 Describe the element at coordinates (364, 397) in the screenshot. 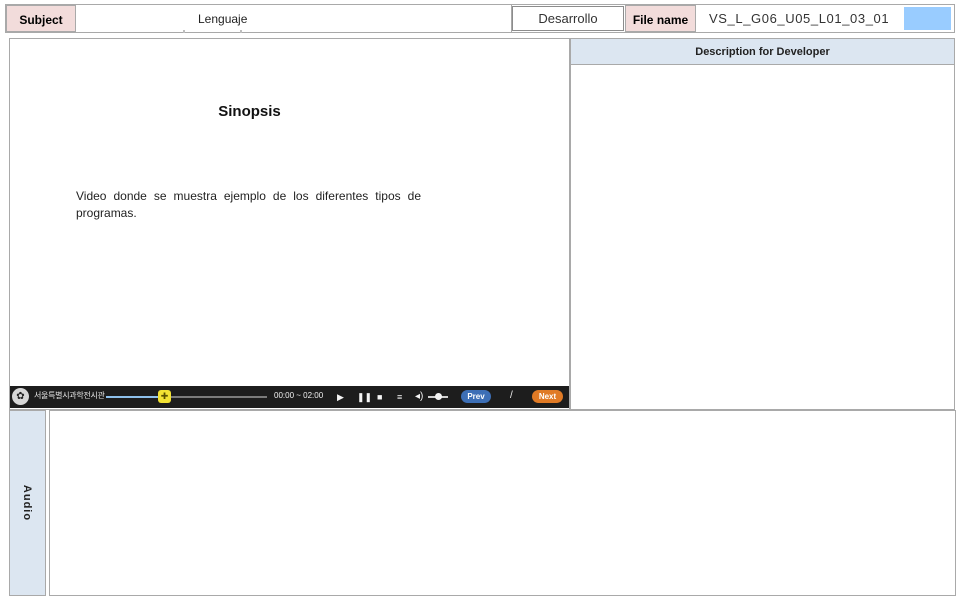

I see `pause-button: ❚❚` at that location.